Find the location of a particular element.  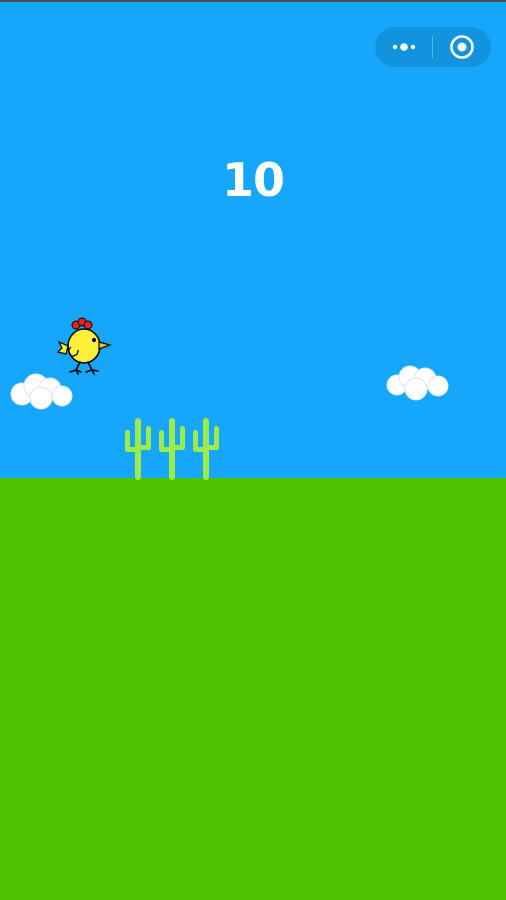

miniprogram-capsule is located at coordinates (433, 47).